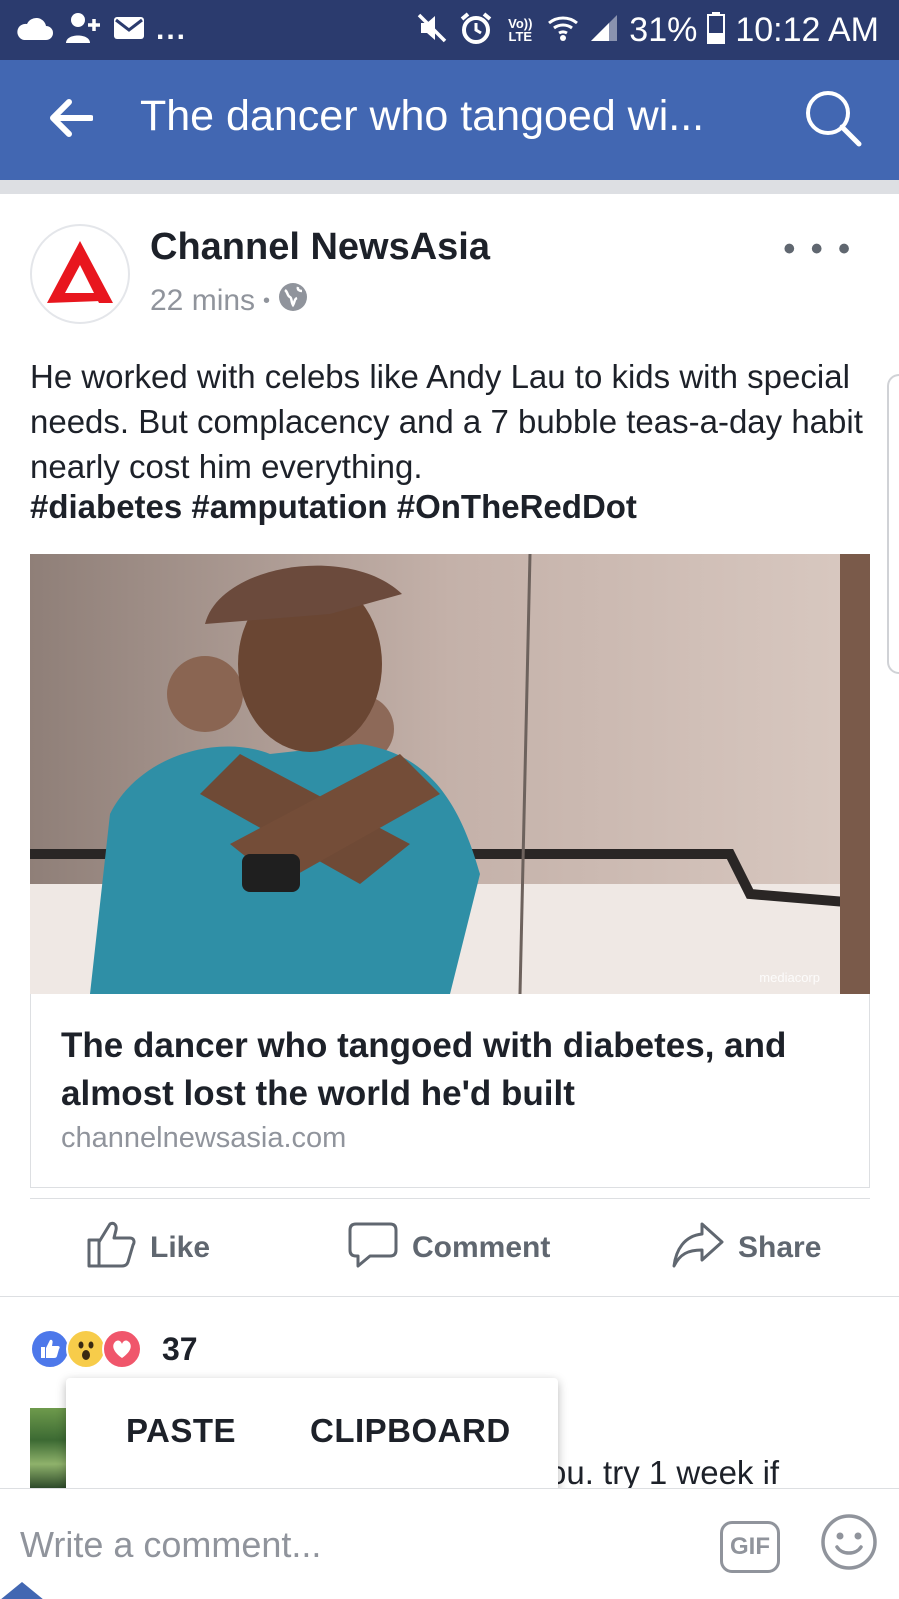  I want to click on reaction-count: 37, so click(180, 1348).